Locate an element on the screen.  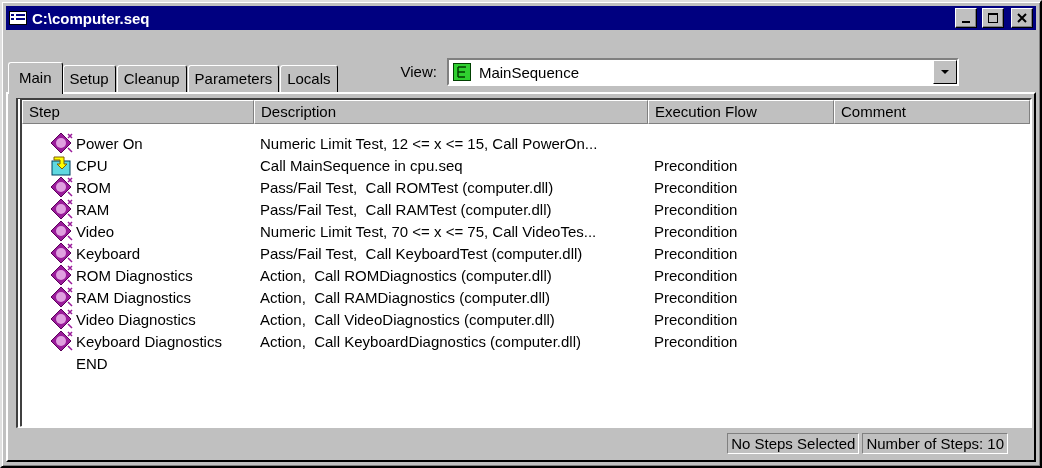
tab: Main is located at coordinates (35, 78).